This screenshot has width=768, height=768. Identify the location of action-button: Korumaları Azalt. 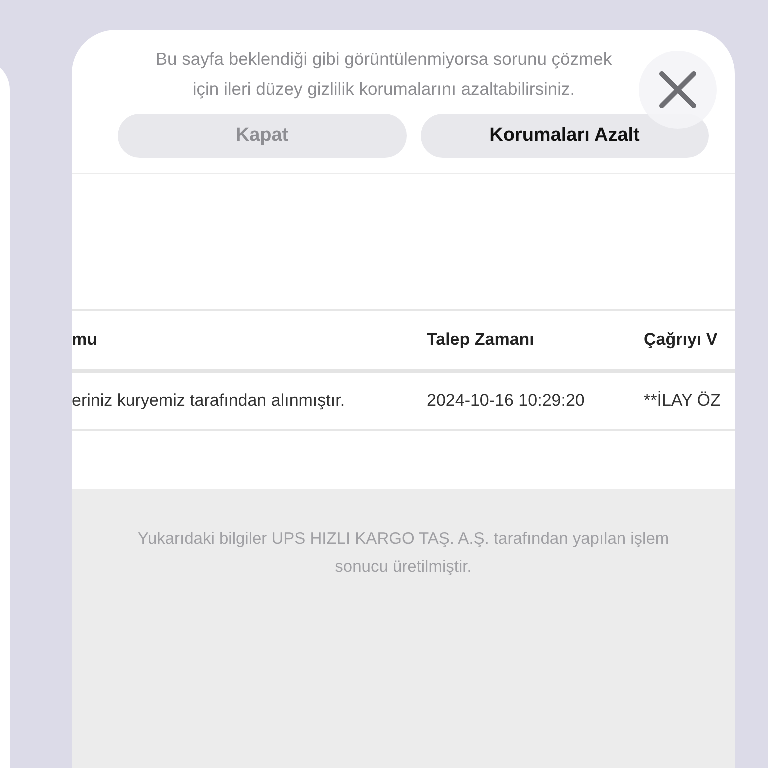
(564, 136).